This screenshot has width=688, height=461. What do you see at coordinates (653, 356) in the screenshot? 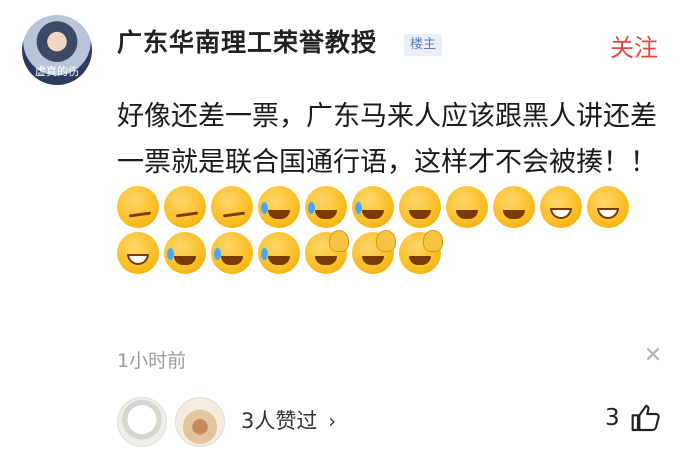
I see `close-icon: ✕` at bounding box center [653, 356].